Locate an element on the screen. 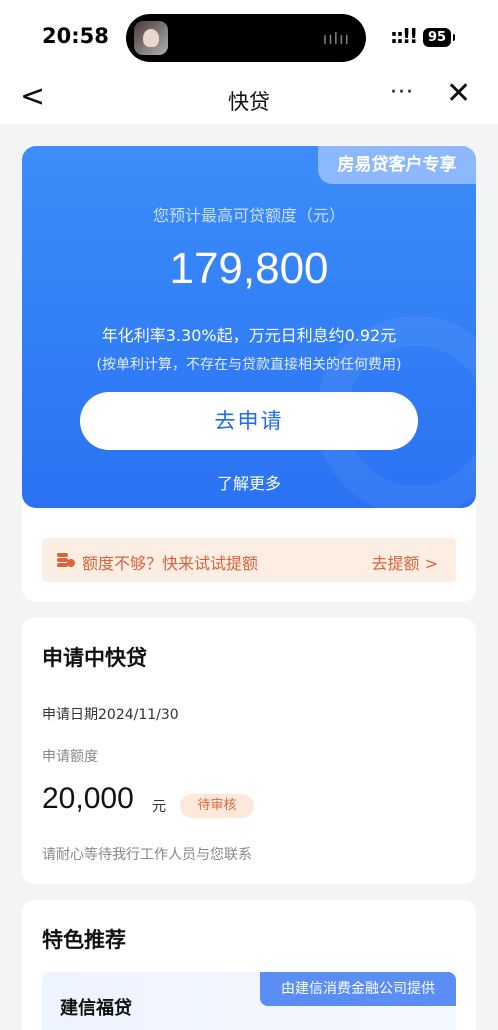 This screenshot has width=498, height=1030. audio-wave-icon: ıılıı is located at coordinates (336, 38).